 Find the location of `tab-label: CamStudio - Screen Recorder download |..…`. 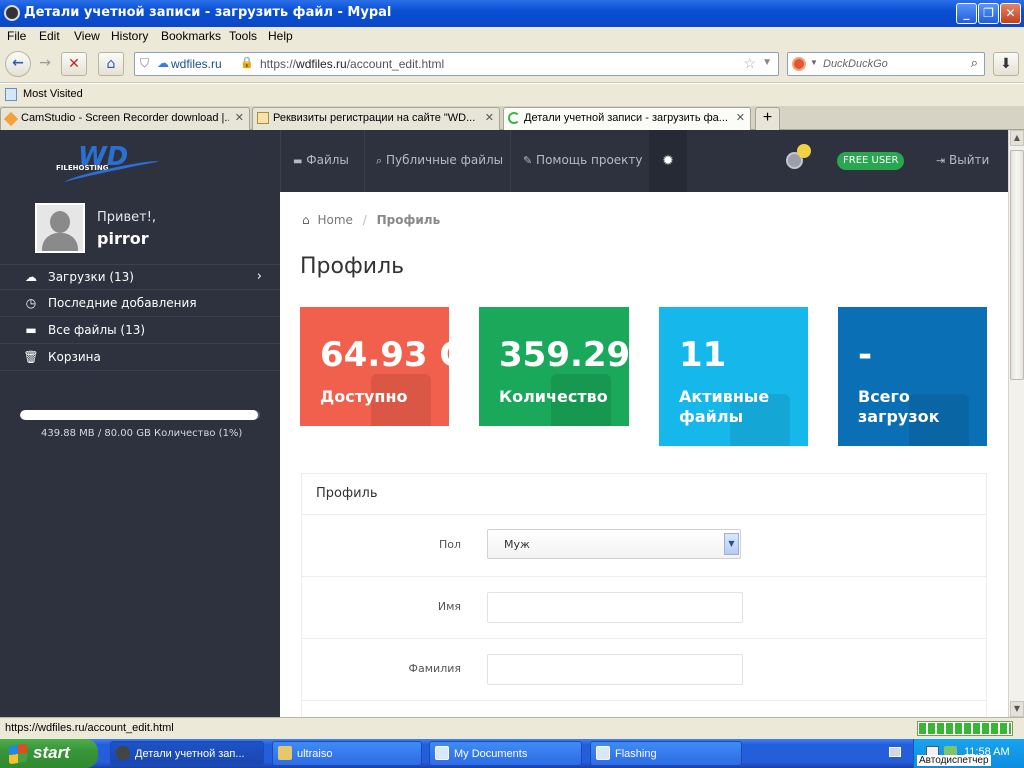

tab-label: CamStudio - Screen Recorder download |..… is located at coordinates (125, 118).